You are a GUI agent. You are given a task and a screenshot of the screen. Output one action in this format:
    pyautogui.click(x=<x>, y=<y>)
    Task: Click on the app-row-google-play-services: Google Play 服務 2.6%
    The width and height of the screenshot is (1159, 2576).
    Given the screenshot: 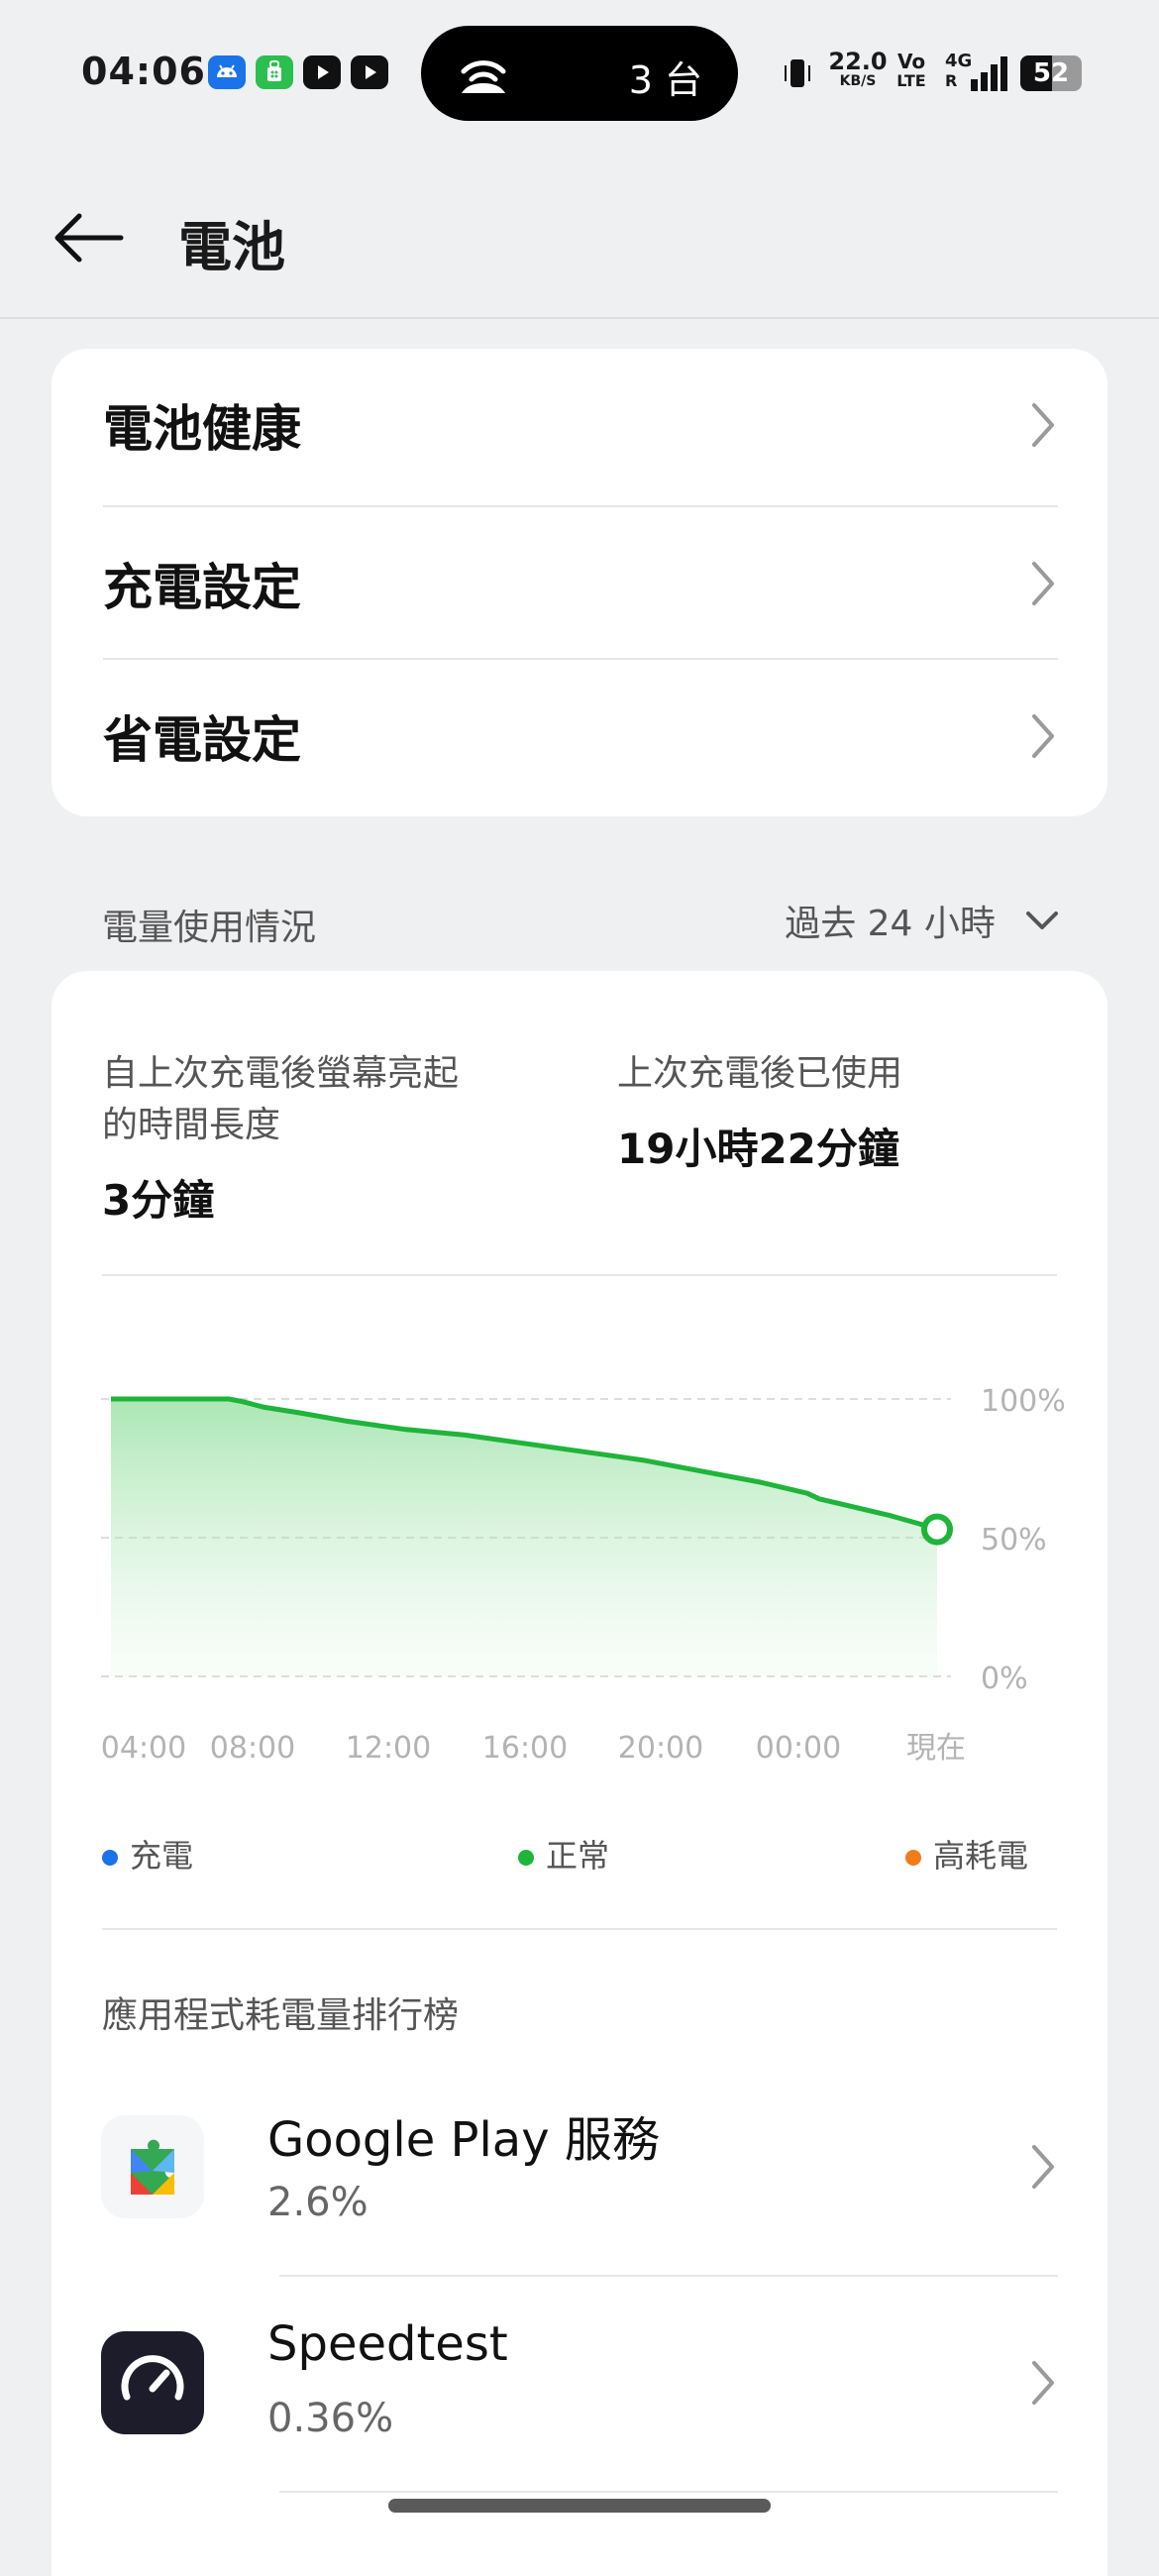 What is the action you would take?
    pyautogui.click(x=579, y=2167)
    